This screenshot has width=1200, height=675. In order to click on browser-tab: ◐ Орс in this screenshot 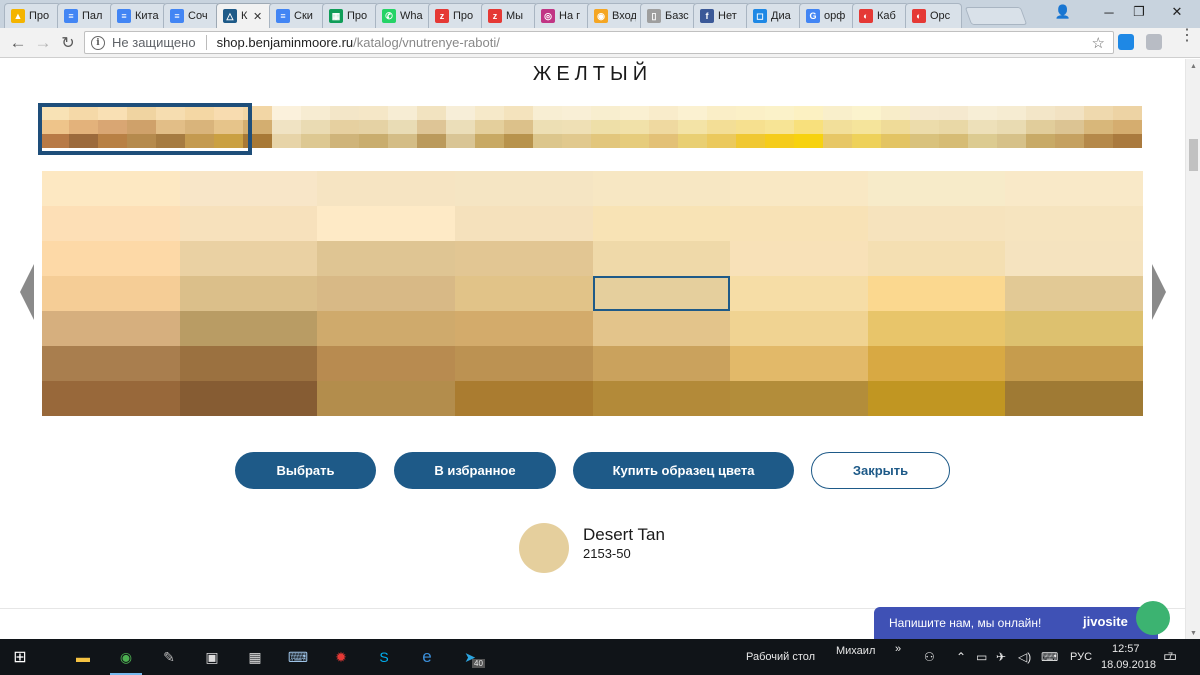, I will do `click(933, 15)`.